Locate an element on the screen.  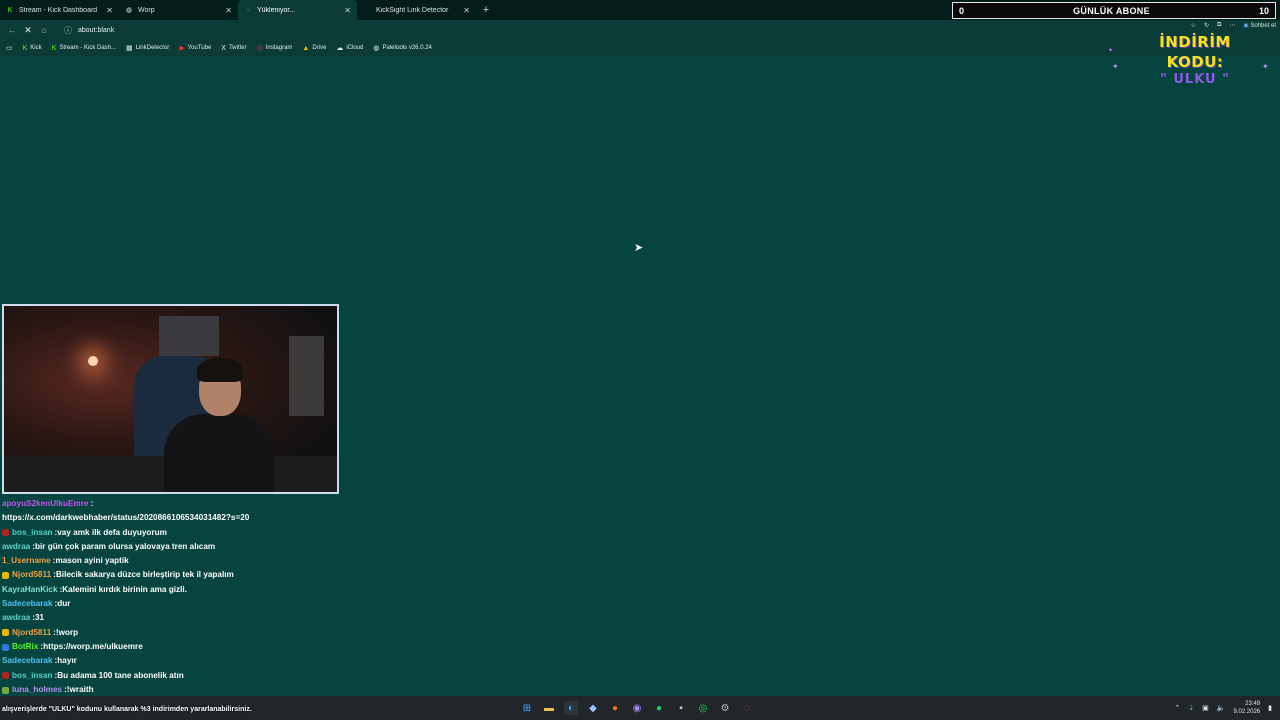
chevron-up-icon: ⌃ is located at coordinates (1177, 708).